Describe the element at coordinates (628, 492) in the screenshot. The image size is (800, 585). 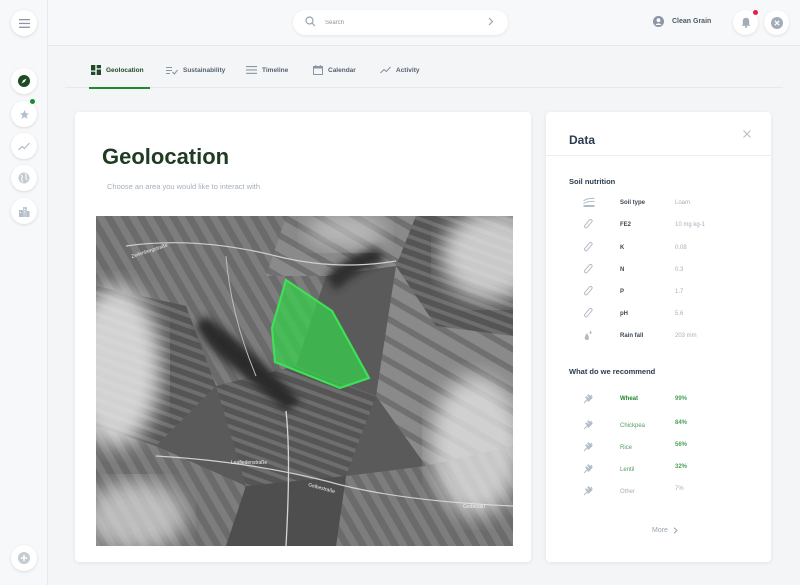
I see `crop-label: Other` at that location.